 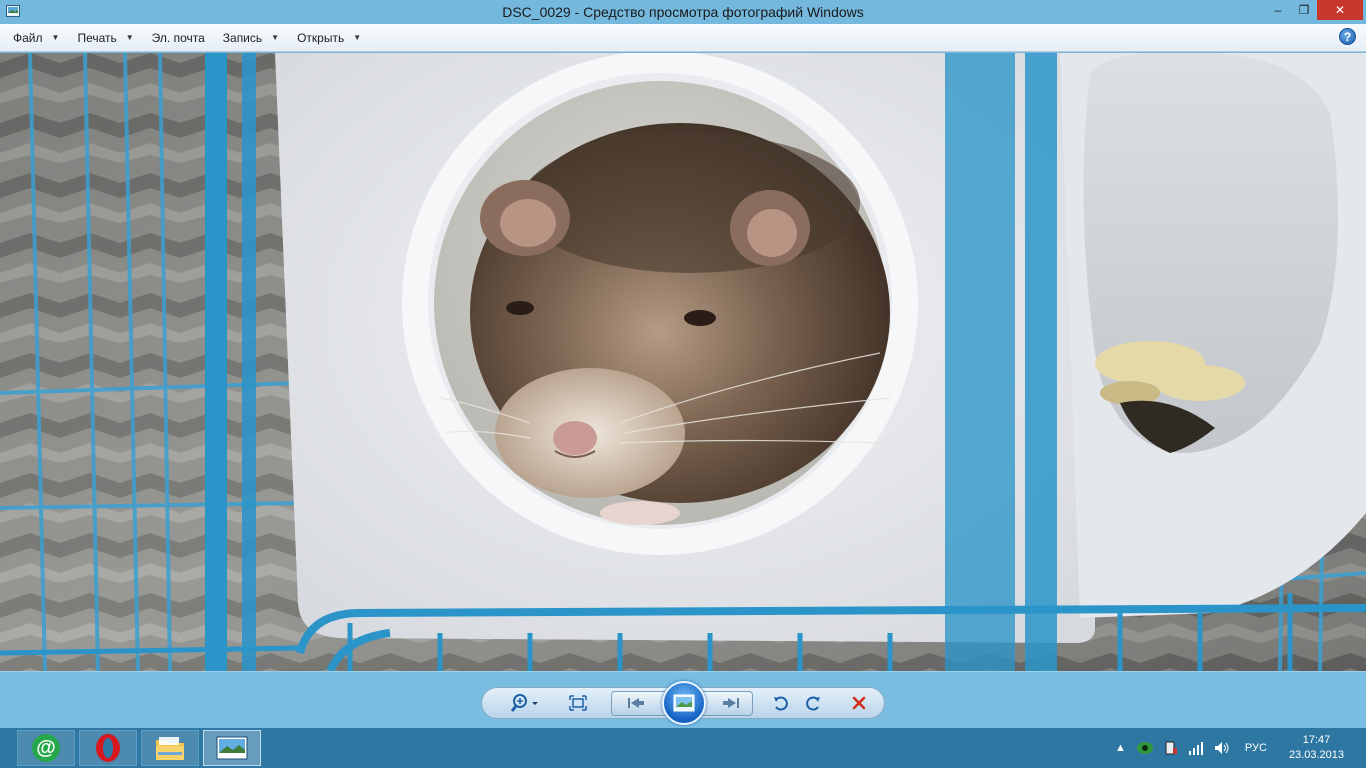 I want to click on taskbar-photo-viewer, so click(x=232, y=748).